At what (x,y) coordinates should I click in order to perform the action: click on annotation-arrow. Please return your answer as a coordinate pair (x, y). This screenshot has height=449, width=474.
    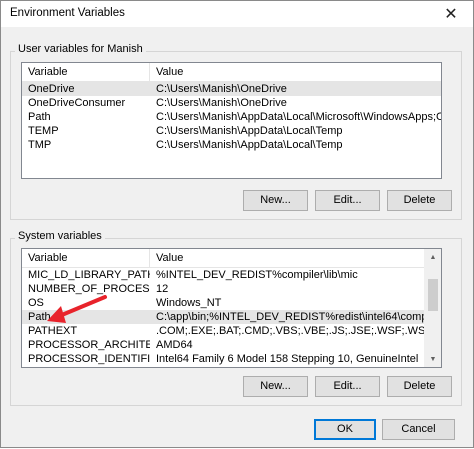
    Looking at the image, I should click on (77, 309).